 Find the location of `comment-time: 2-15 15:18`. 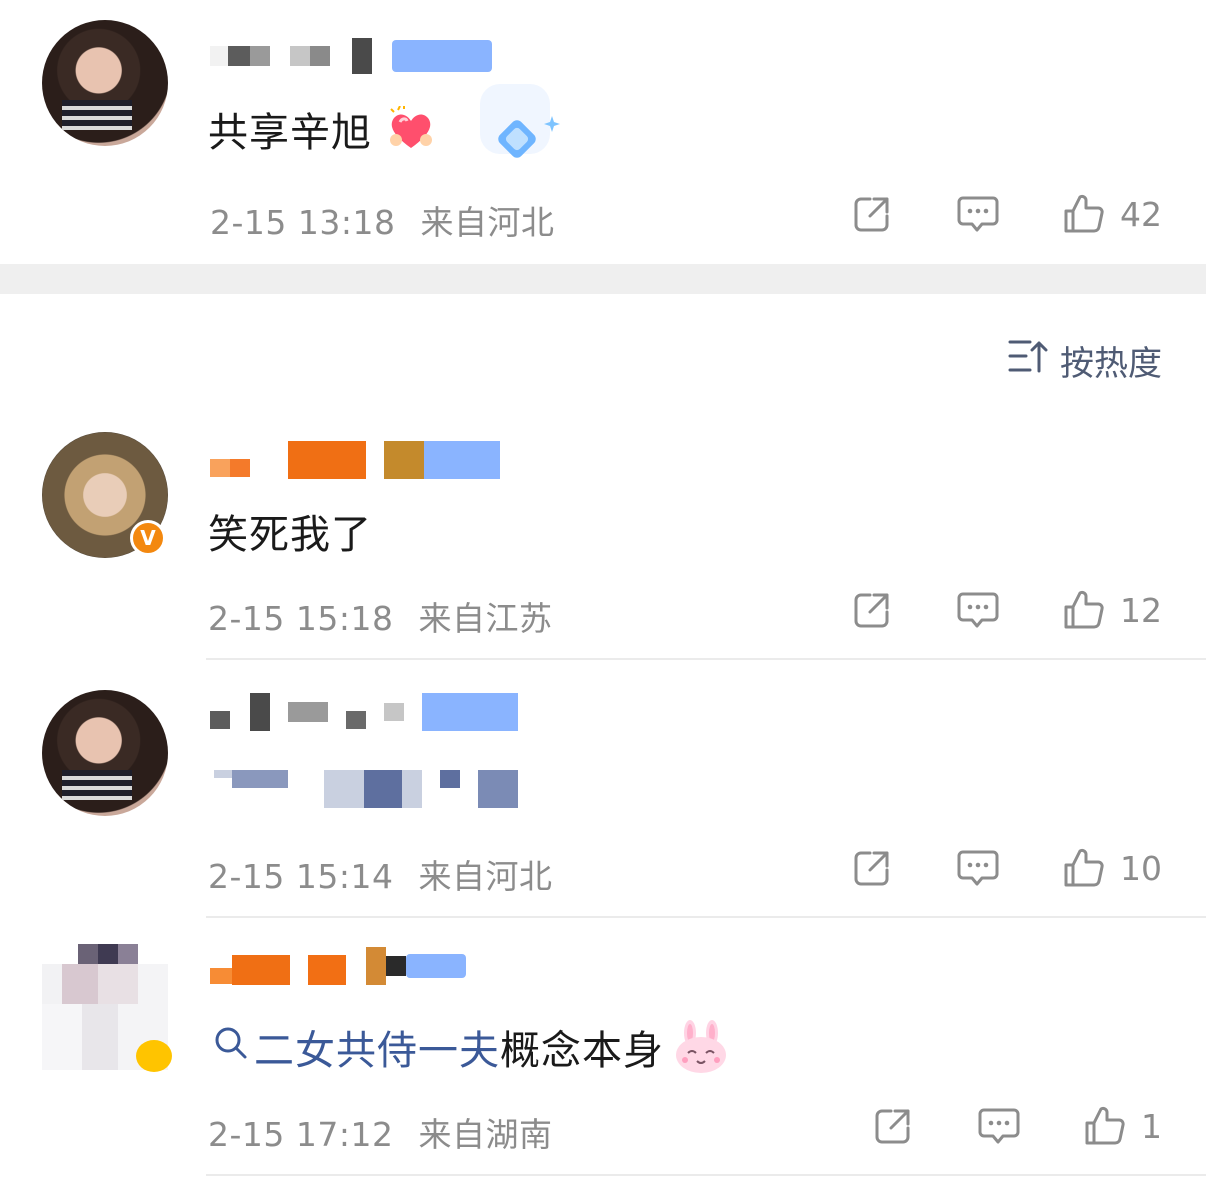

comment-time: 2-15 15:18 is located at coordinates (301, 618).